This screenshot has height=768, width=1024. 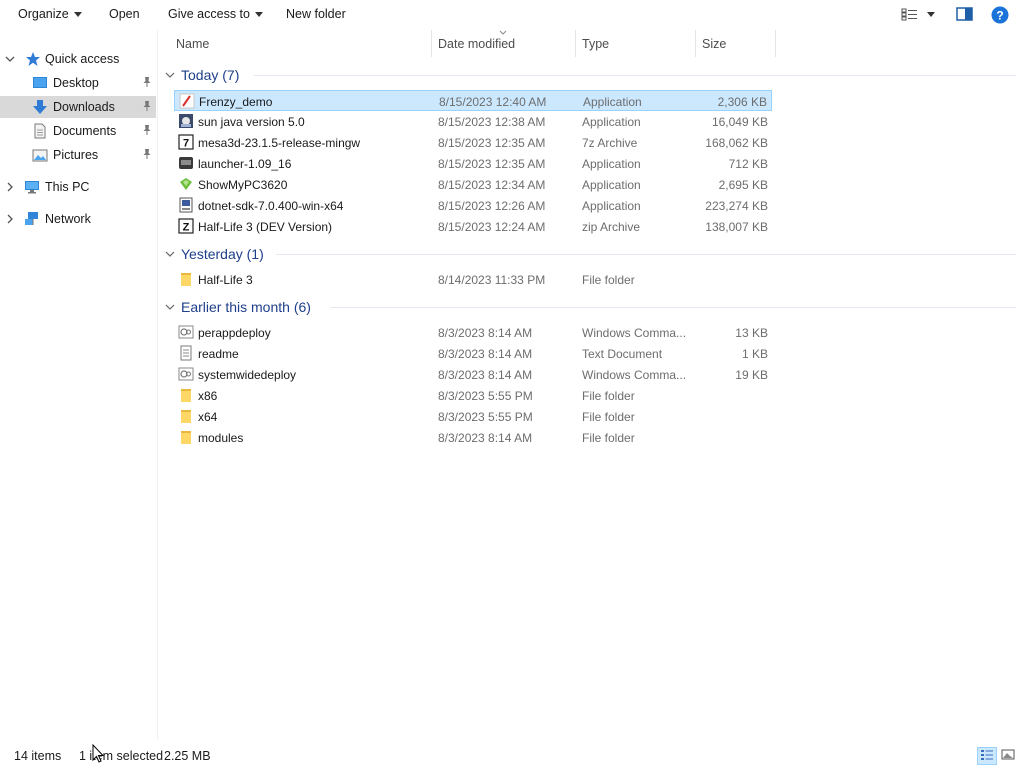 What do you see at coordinates (473, 395) in the screenshot?
I see `file-row: x86 8/3/2023 5:55 PM File folder` at bounding box center [473, 395].